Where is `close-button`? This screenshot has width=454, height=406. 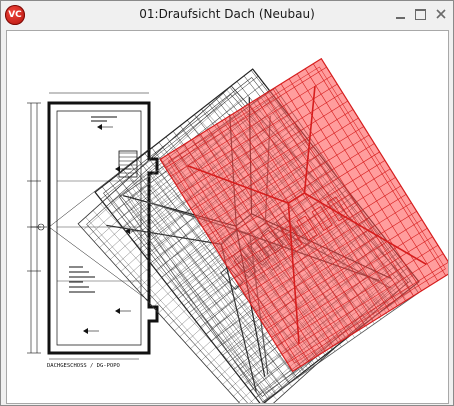 close-button is located at coordinates (441, 14).